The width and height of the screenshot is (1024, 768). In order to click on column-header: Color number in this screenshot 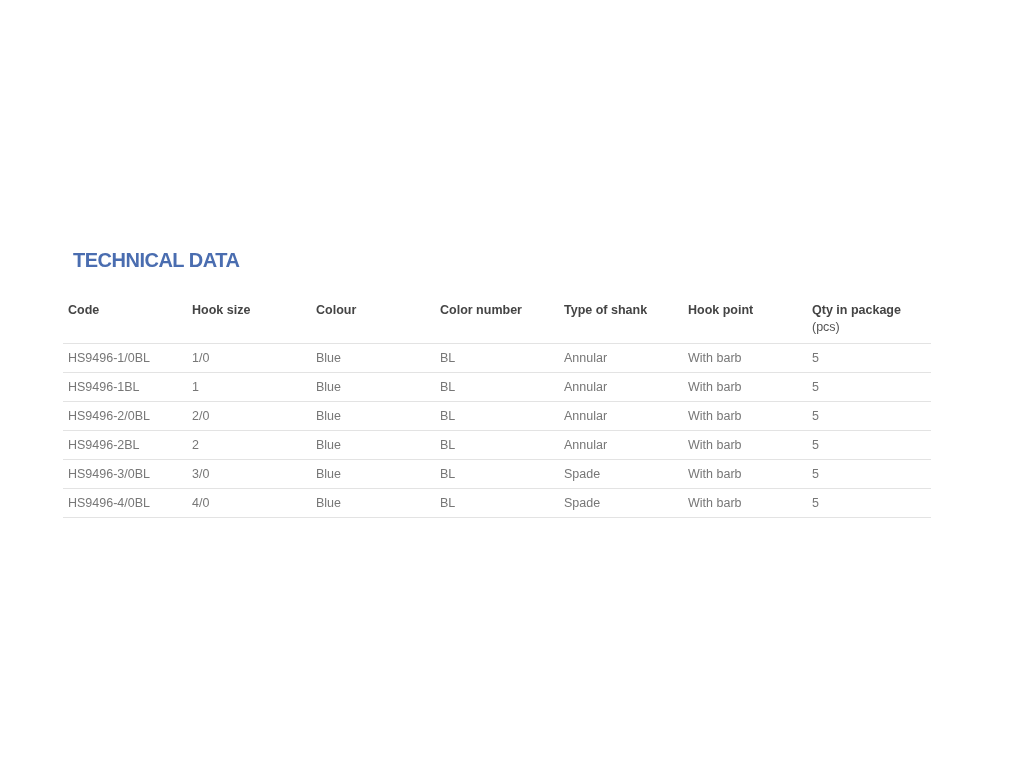, I will do `click(481, 310)`.